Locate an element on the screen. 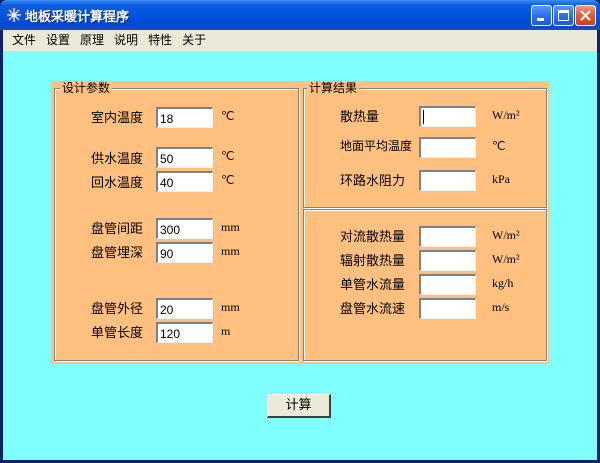 Image resolution: width=600 pixels, height=463 pixels. pipe-length-unit: m is located at coordinates (226, 331).